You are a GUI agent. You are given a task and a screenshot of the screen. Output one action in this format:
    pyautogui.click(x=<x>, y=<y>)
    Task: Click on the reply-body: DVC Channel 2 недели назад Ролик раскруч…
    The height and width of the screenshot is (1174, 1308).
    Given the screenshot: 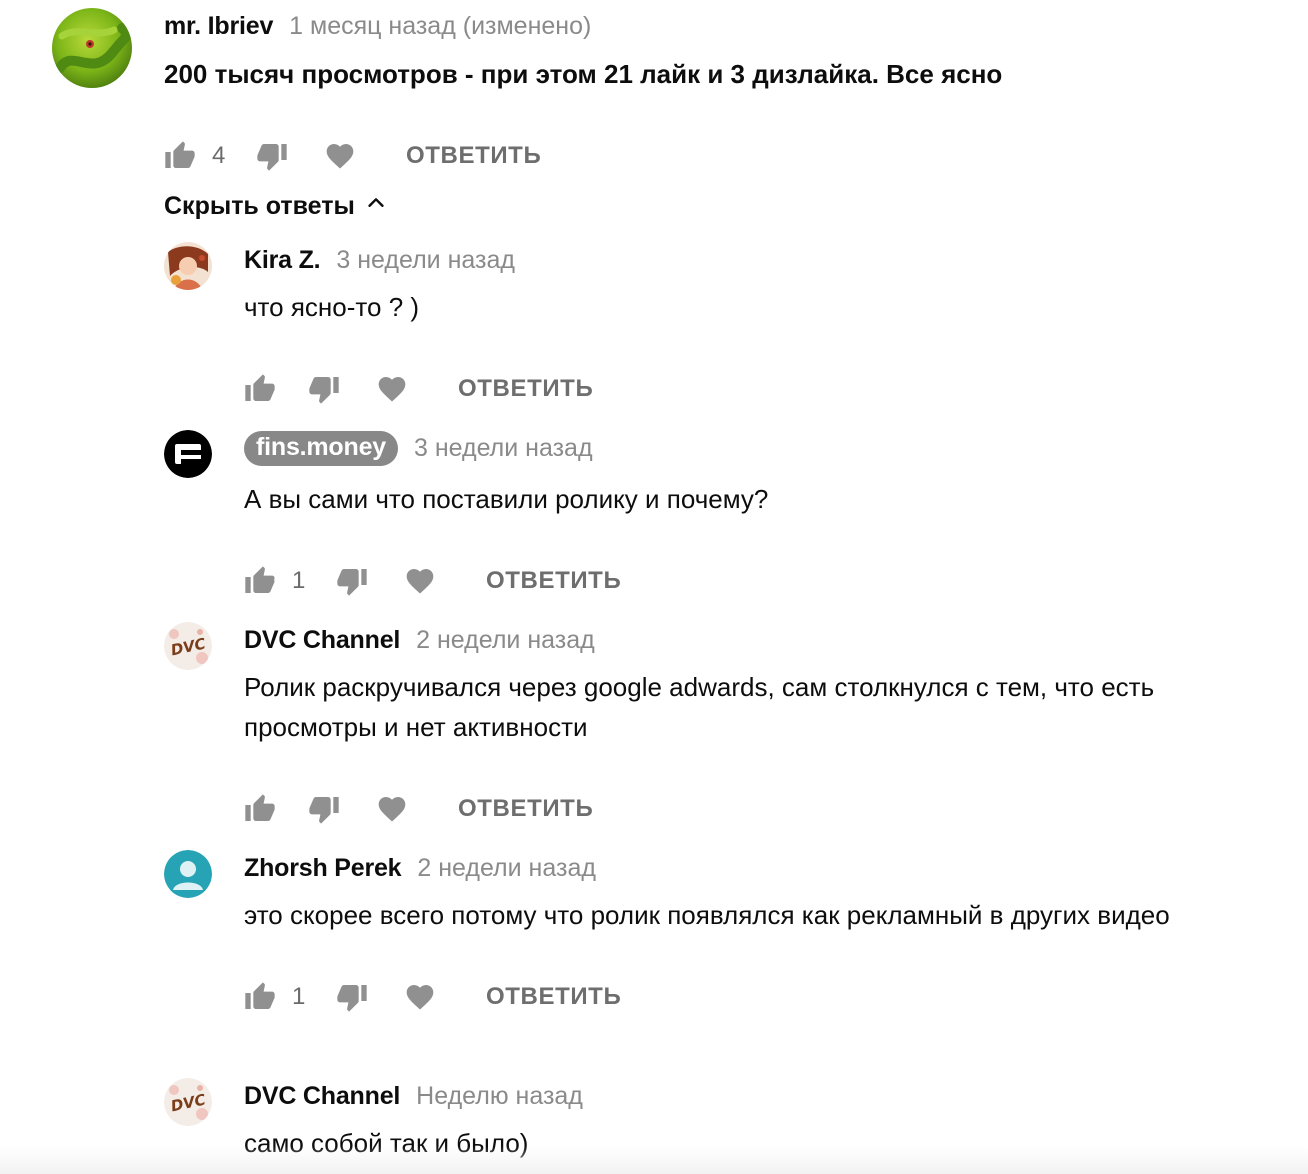 What is the action you would take?
    pyautogui.click(x=764, y=724)
    